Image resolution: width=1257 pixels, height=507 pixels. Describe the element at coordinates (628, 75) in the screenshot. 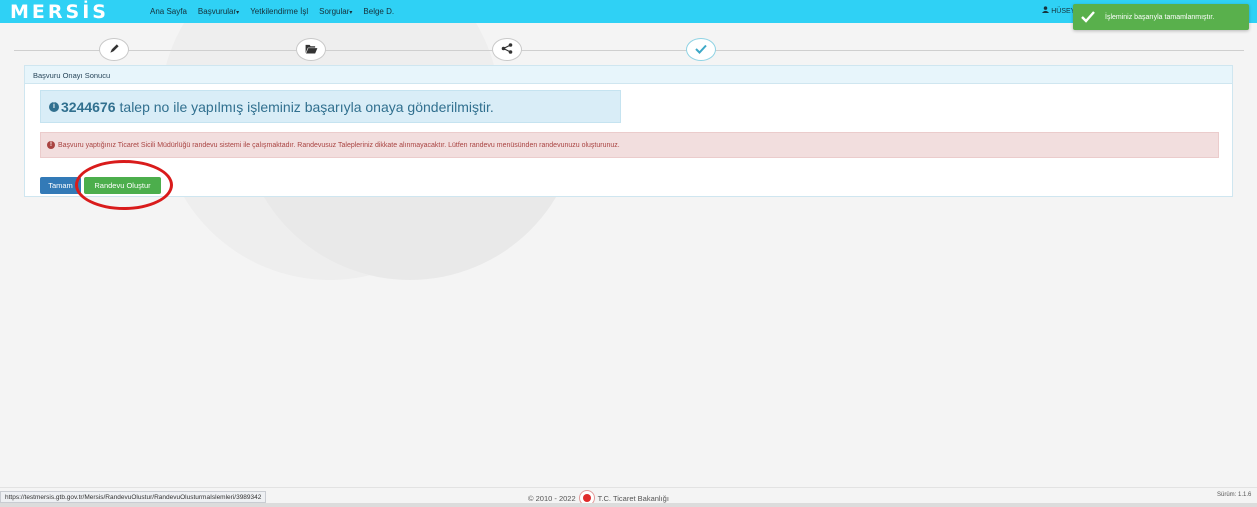

I see `panel-title: Başvuru Onayı Sonucu` at that location.